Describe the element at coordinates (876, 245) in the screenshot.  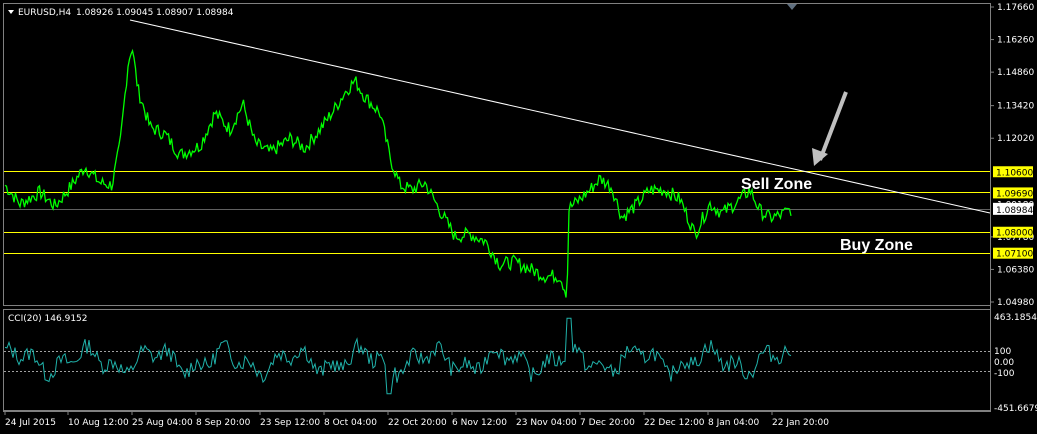
I see `buy-zone-label: Buy Zone` at that location.